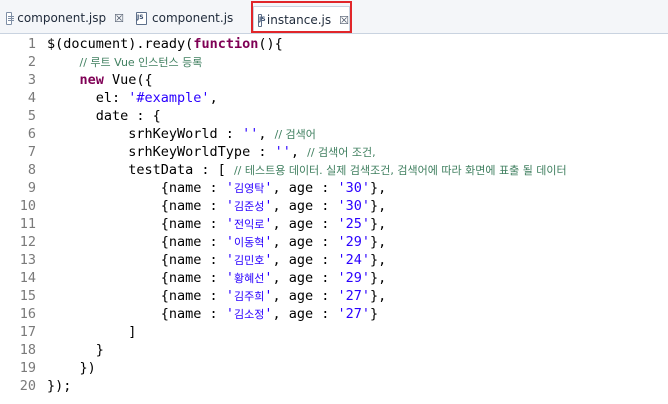 Image resolution: width=668 pixels, height=404 pixels. What do you see at coordinates (161, 152) in the screenshot?
I see `code-token: srhKeyWorldType :` at bounding box center [161, 152].